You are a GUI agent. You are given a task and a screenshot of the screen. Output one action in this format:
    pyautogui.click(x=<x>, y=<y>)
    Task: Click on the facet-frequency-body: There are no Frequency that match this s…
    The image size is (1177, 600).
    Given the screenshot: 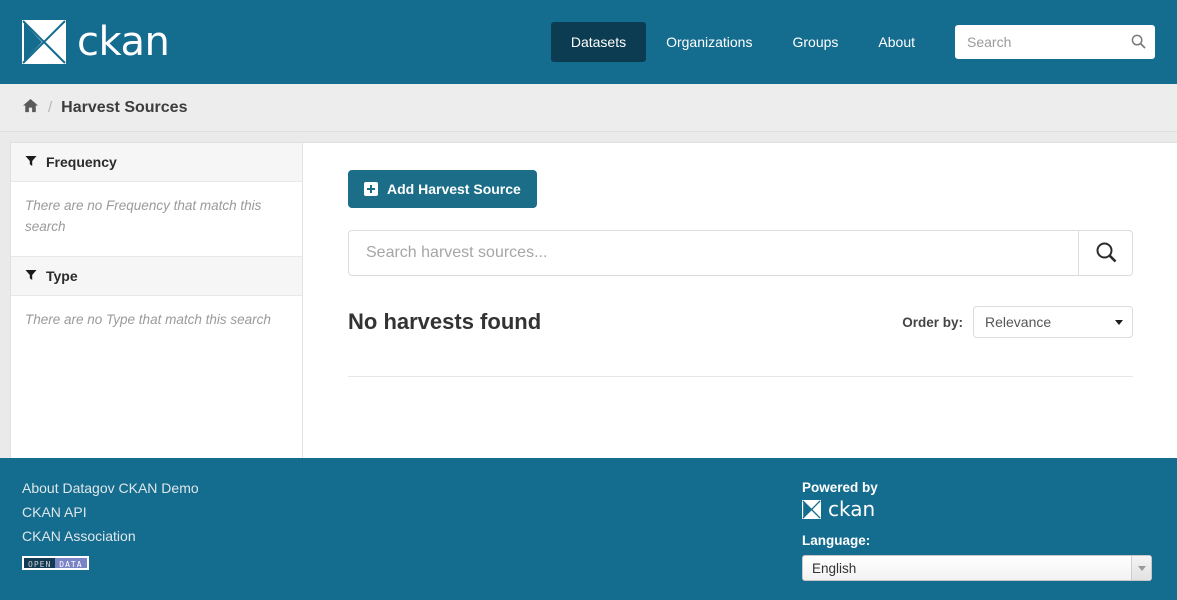 What is the action you would take?
    pyautogui.click(x=156, y=219)
    